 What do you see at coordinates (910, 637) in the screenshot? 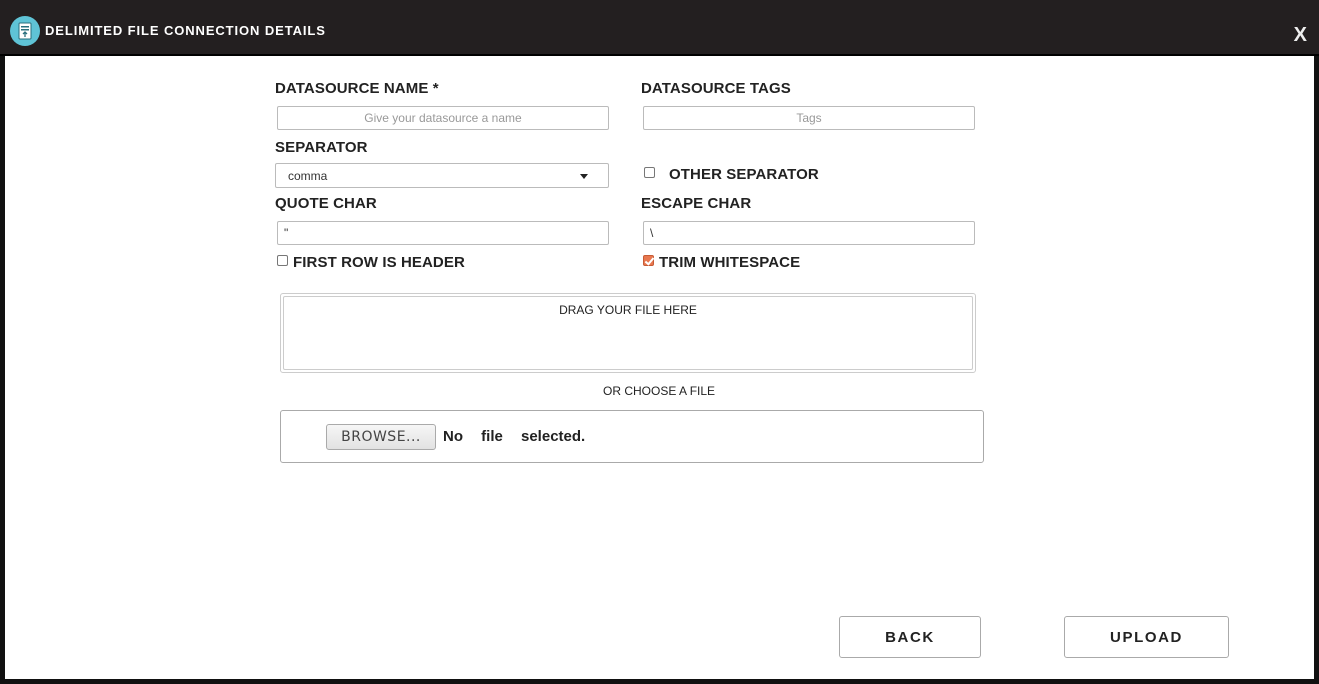
I see `back-button: BACK` at bounding box center [910, 637].